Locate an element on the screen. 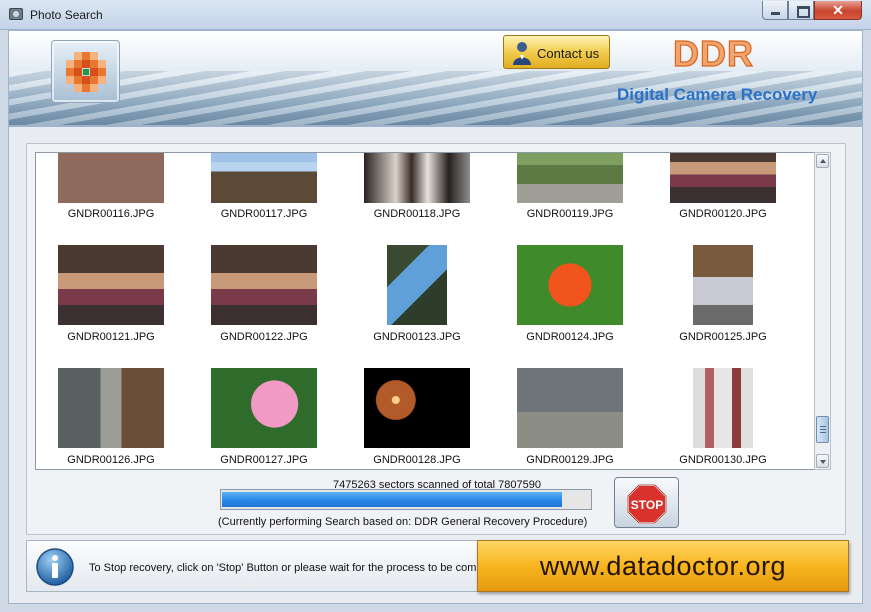 Image resolution: width=871 pixels, height=612 pixels. close-icon: ✕ is located at coordinates (838, 10).